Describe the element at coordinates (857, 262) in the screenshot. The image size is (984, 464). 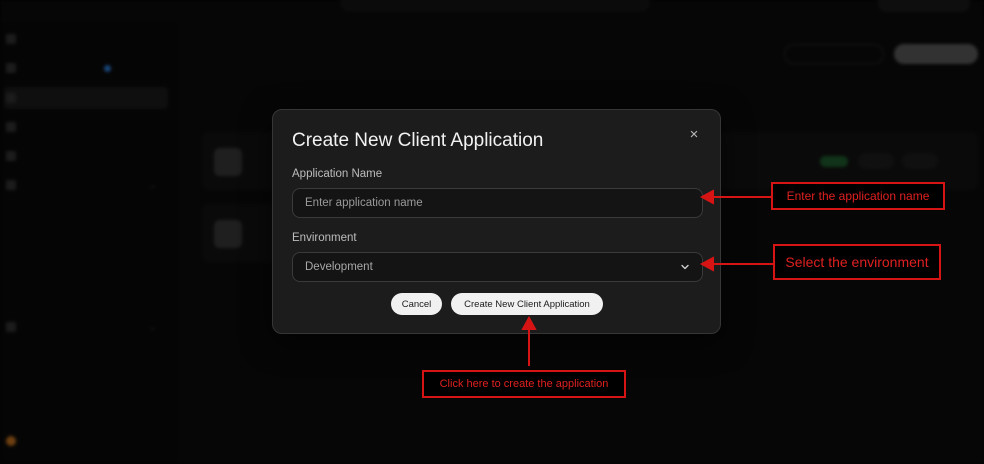
I see `annotation-environment-hint: Select the environment` at that location.